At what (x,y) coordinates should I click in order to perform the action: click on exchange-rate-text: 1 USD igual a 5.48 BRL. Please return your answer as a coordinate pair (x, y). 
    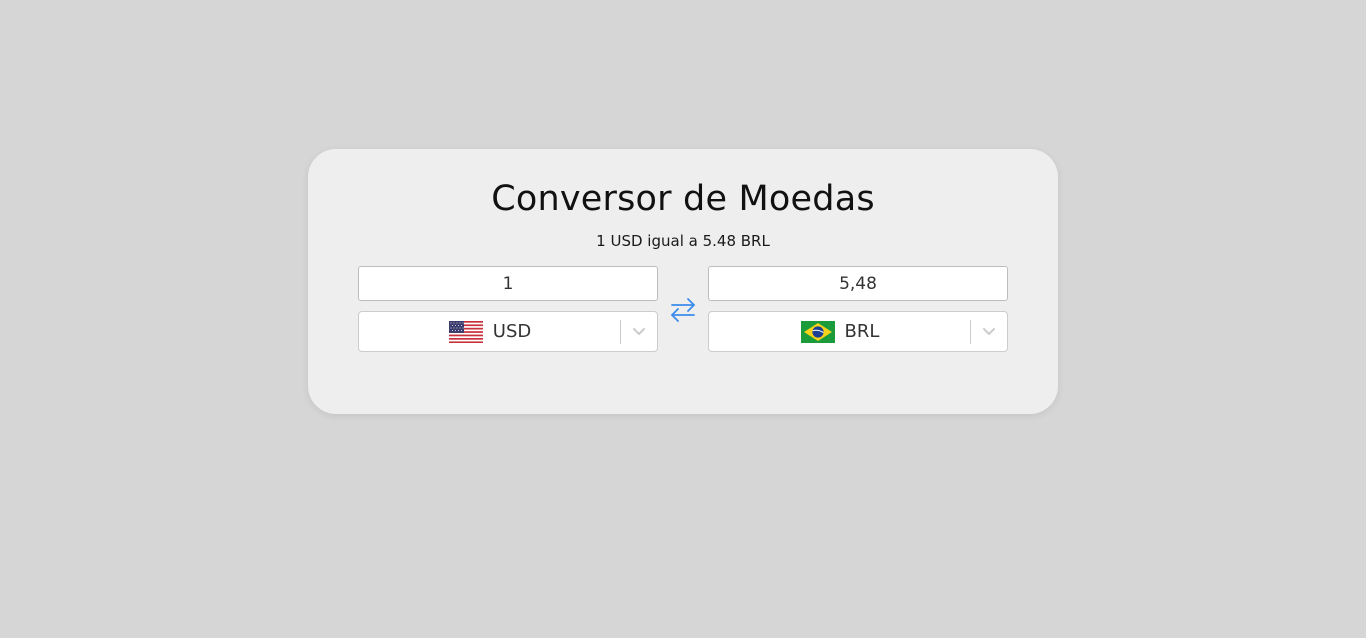
    Looking at the image, I should click on (683, 241).